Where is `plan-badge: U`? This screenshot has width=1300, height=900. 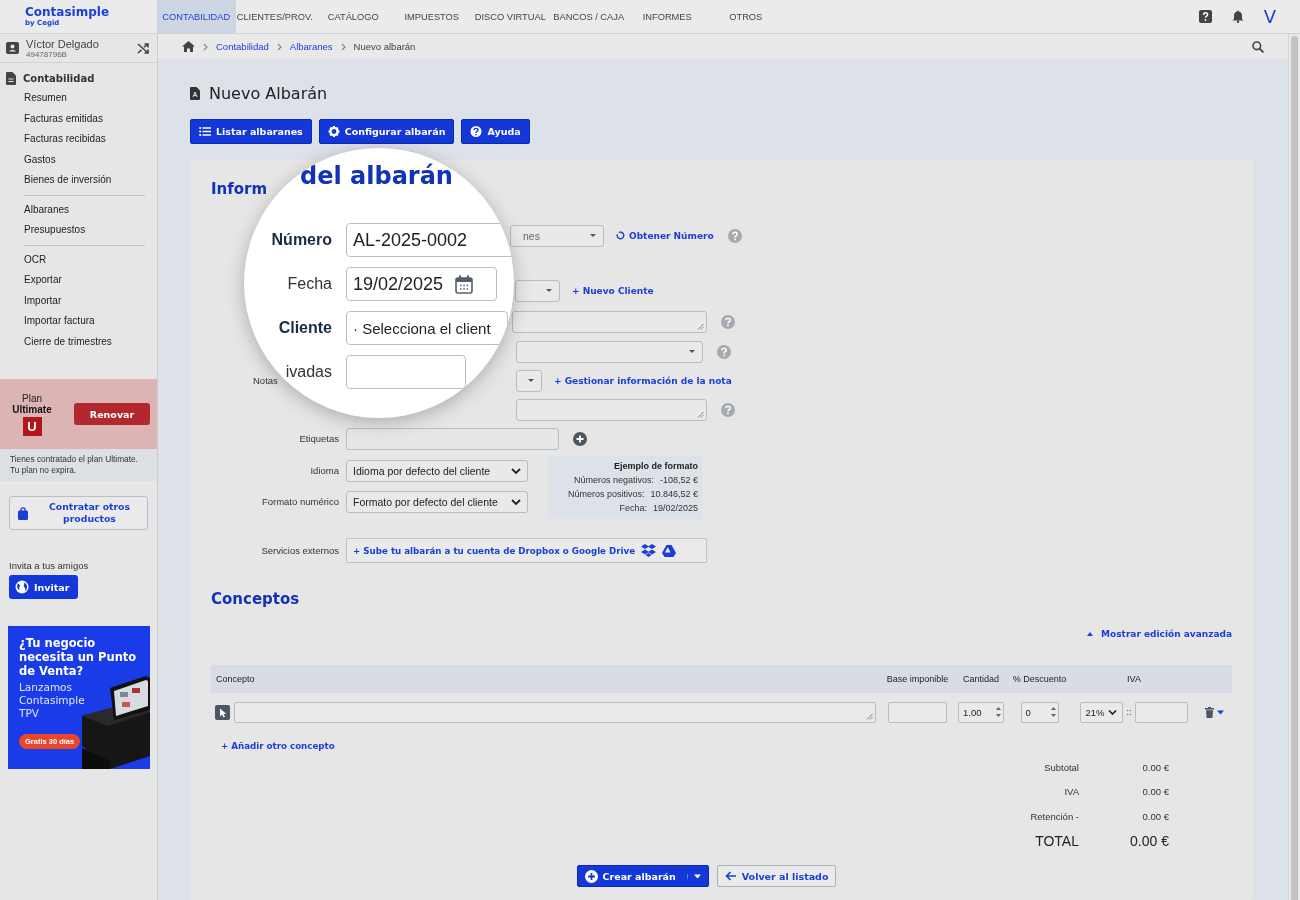 plan-badge: U is located at coordinates (32, 426).